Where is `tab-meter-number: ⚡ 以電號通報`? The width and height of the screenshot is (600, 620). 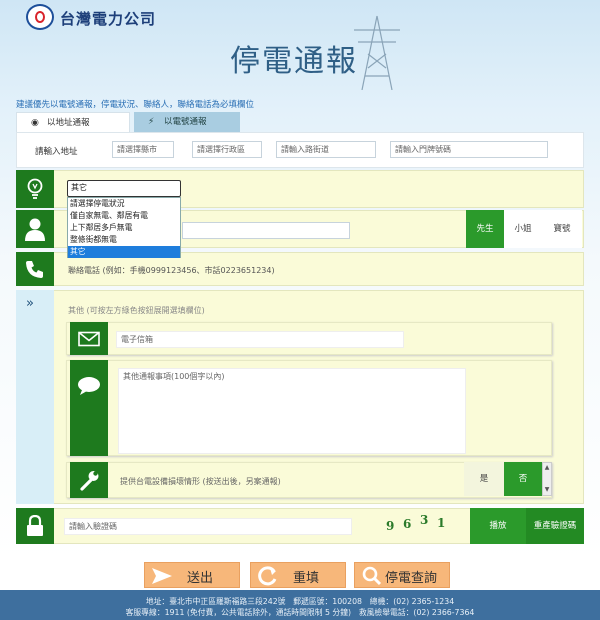 tab-meter-number: ⚡ 以電號通報 is located at coordinates (187, 122).